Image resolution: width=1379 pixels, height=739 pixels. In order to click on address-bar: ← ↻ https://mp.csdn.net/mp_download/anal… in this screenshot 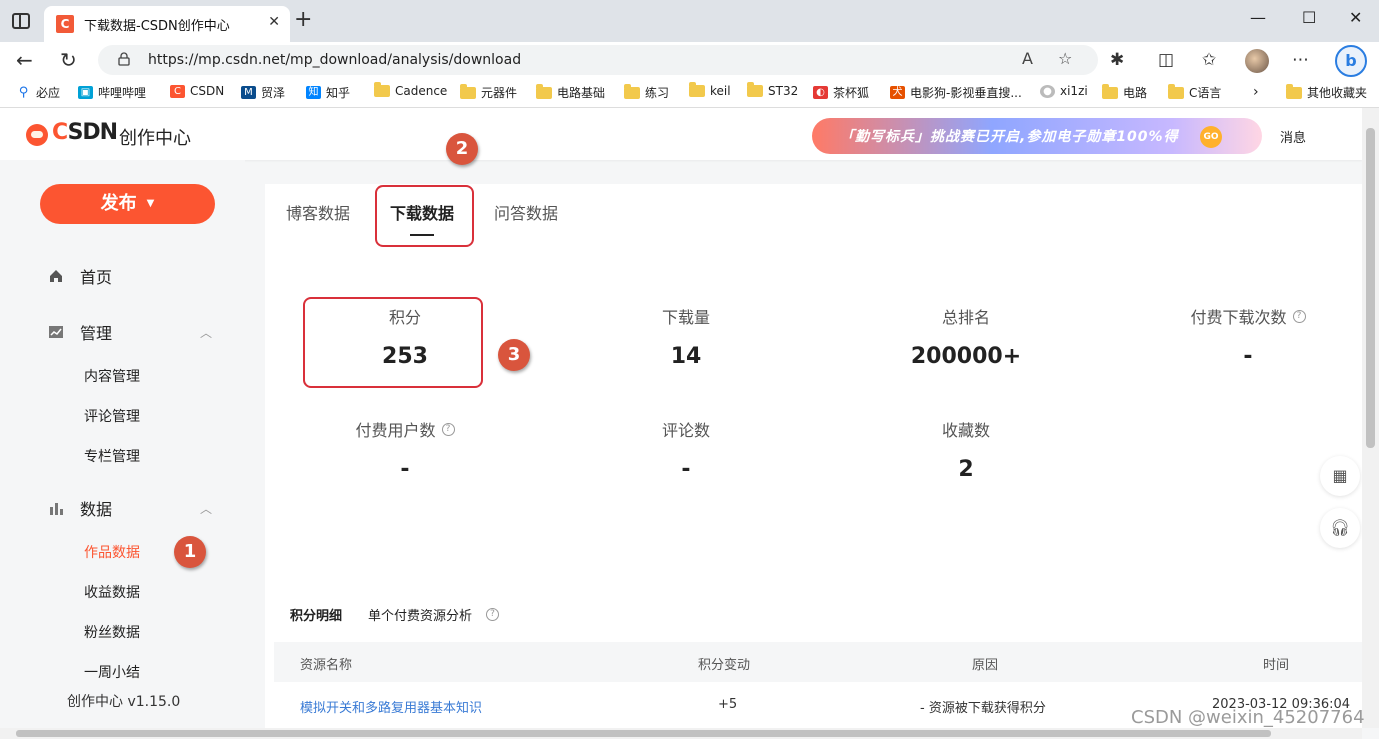, I will do `click(689, 60)`.